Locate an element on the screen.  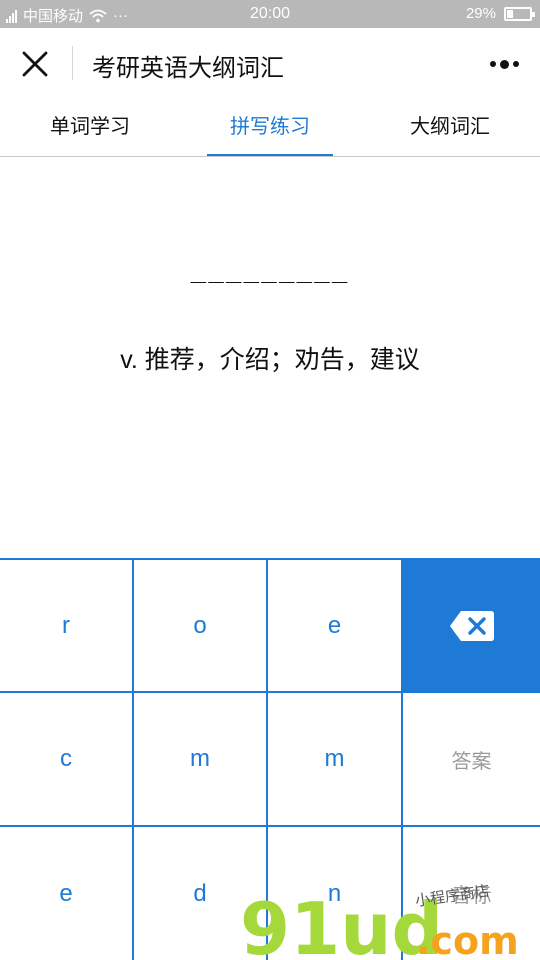
delete-button is located at coordinates (471, 626).